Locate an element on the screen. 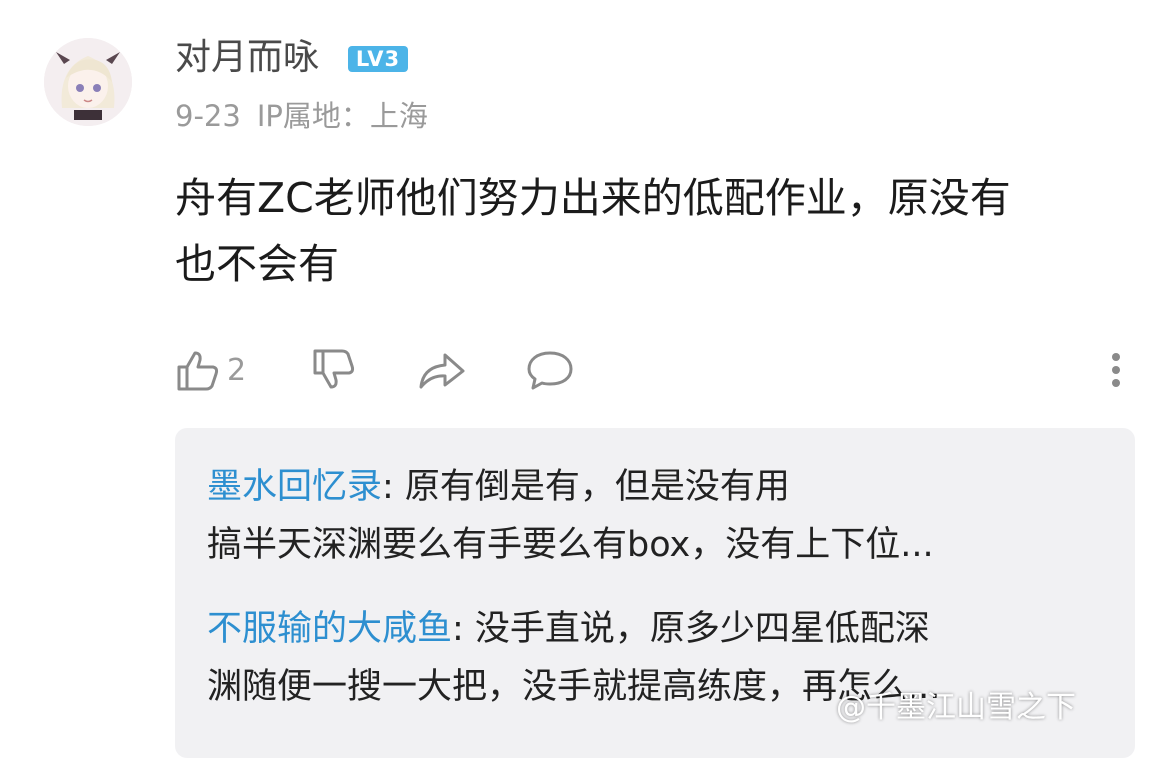 The width and height of the screenshot is (1170, 758). comment-text-line: 也不会有 is located at coordinates (257, 264).